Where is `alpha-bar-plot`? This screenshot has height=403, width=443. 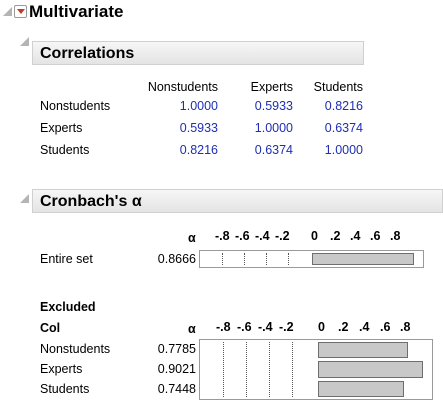 alpha-bar-plot is located at coordinates (311, 259).